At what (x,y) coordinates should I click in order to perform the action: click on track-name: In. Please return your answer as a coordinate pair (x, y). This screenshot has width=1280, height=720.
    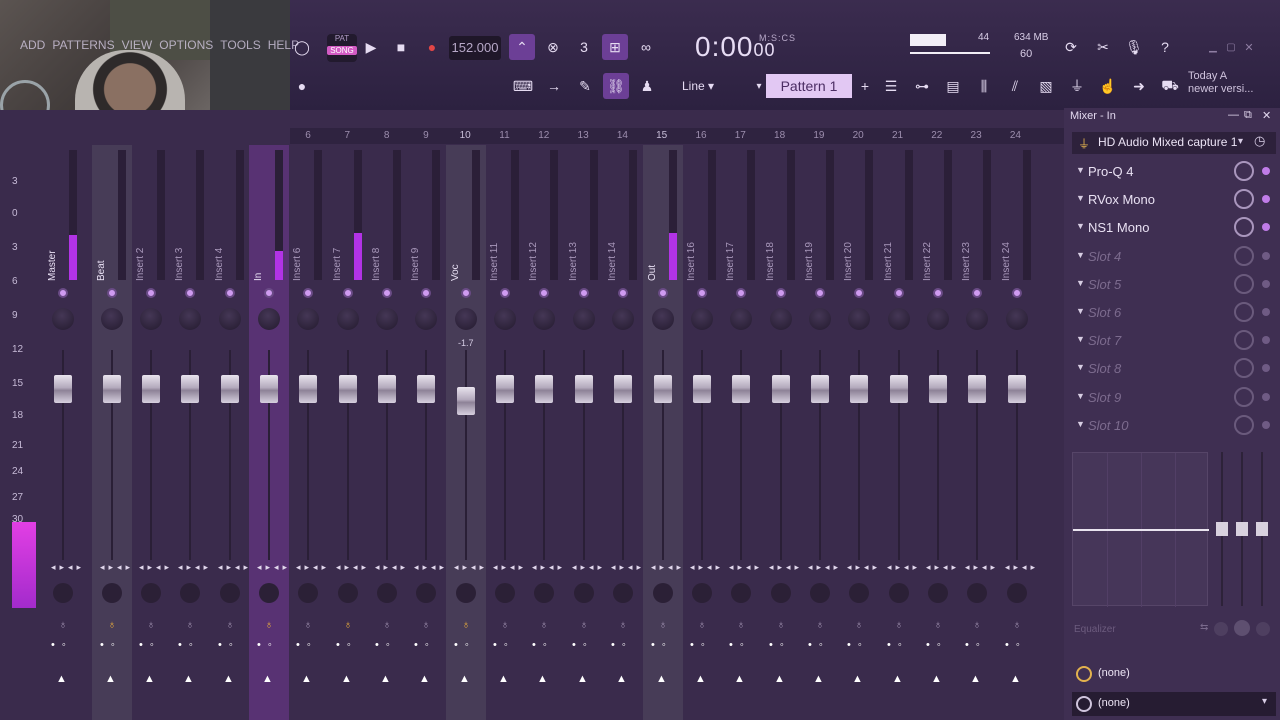
    Looking at the image, I should click on (260, 273).